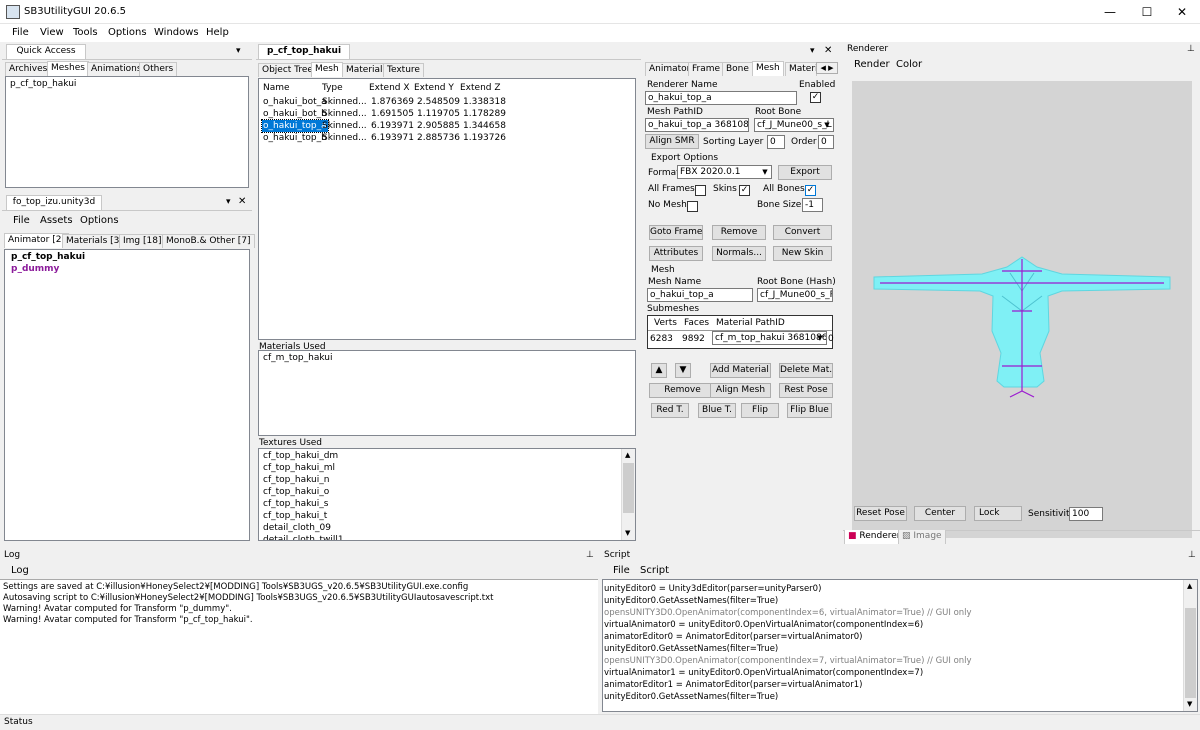  I want to click on submesh-verts: 6283, so click(661, 339).